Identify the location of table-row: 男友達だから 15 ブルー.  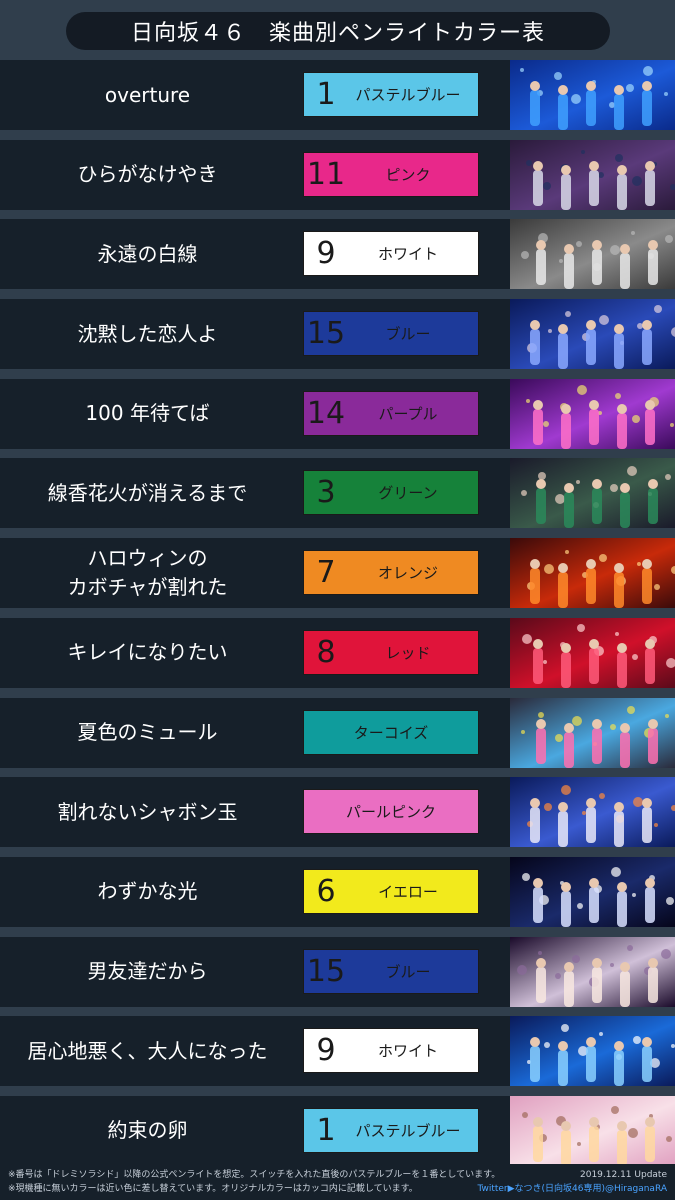
(337, 971).